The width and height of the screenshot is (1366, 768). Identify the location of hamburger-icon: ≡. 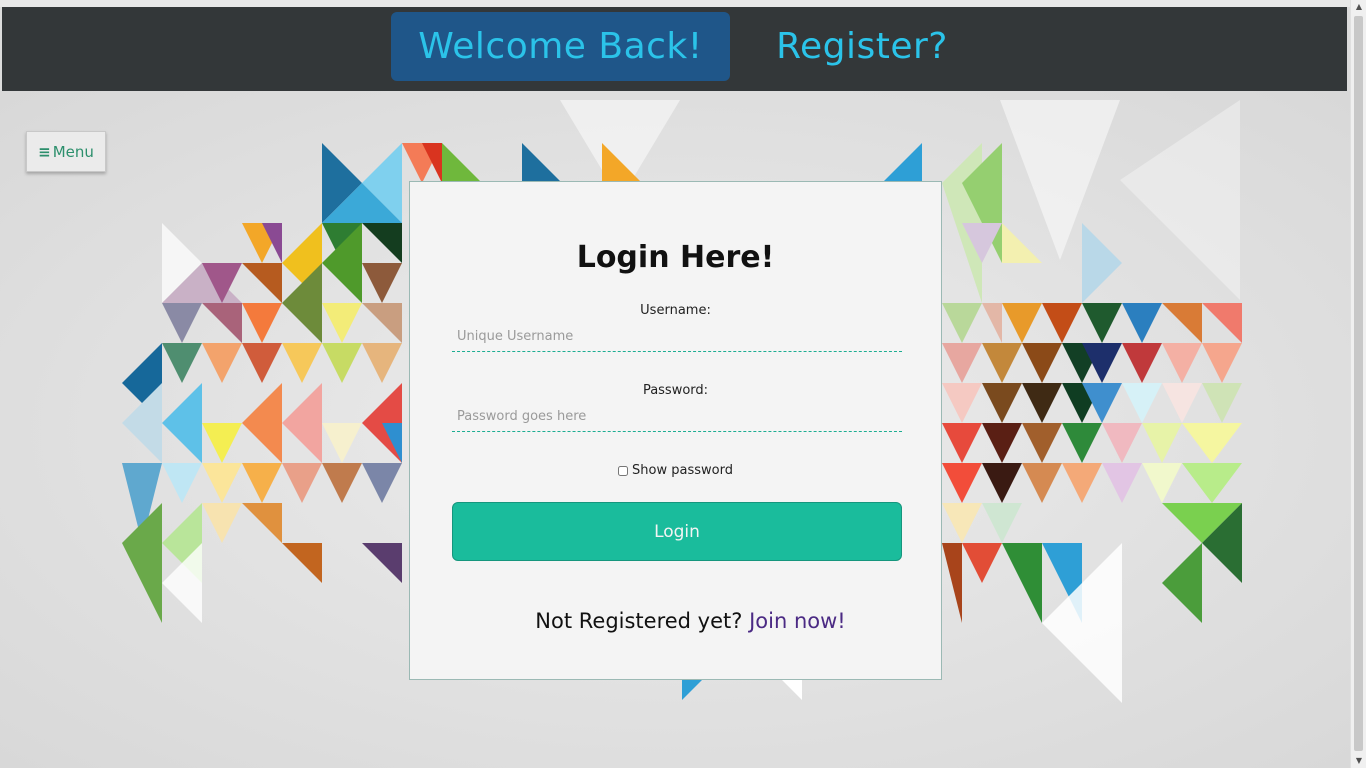
(44, 151).